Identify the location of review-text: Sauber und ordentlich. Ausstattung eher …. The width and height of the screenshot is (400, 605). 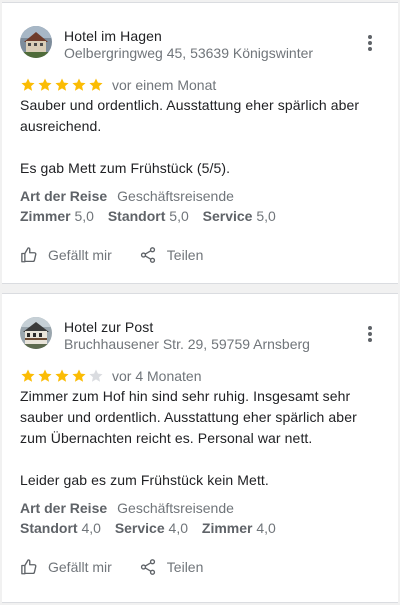
(200, 137).